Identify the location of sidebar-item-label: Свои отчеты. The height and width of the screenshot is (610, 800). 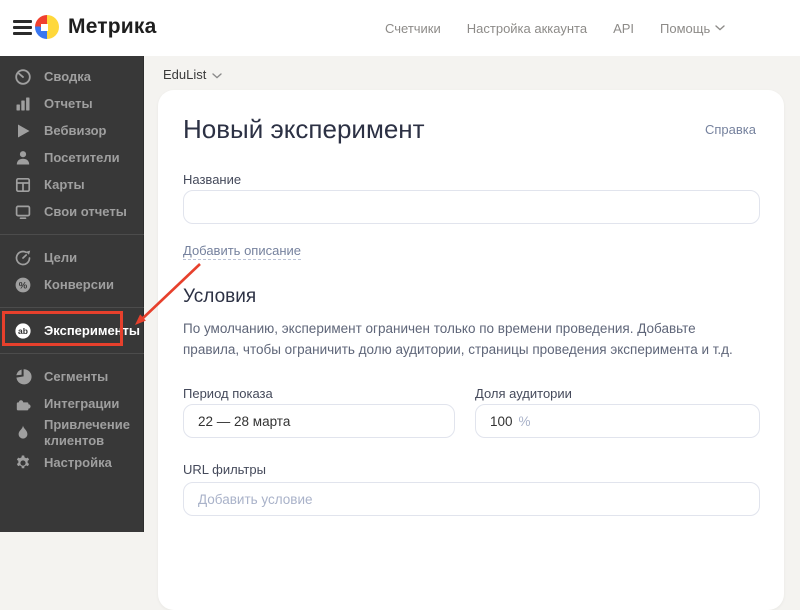
(85, 211).